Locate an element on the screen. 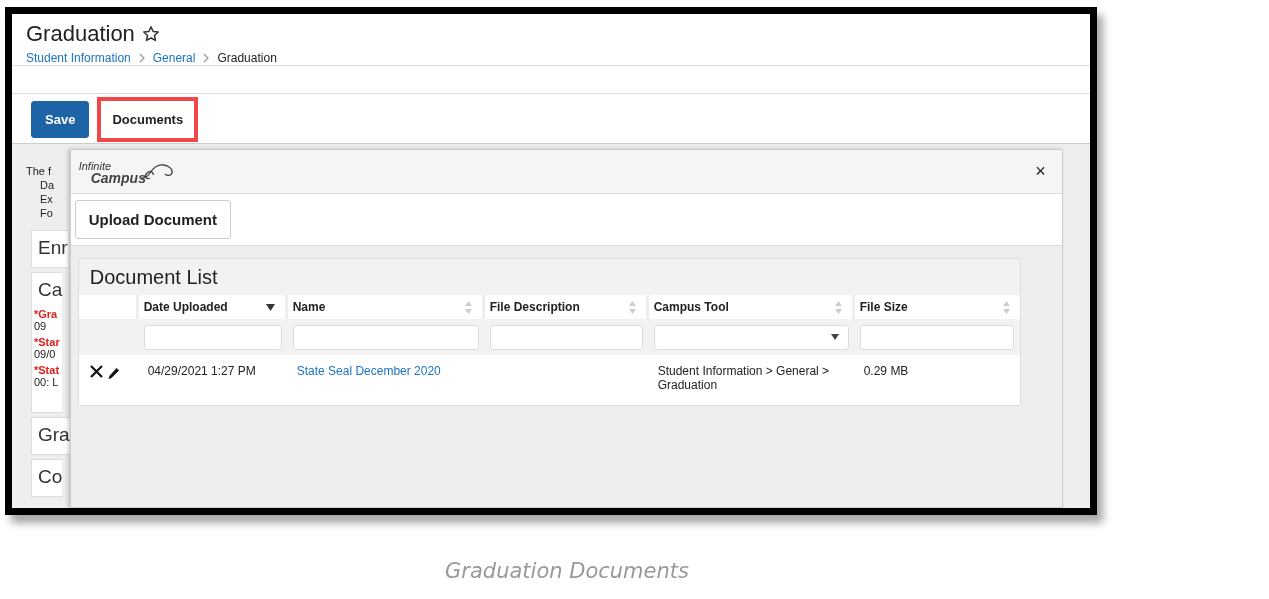 The image size is (1269, 599). breadcrumb-link: General is located at coordinates (174, 58).